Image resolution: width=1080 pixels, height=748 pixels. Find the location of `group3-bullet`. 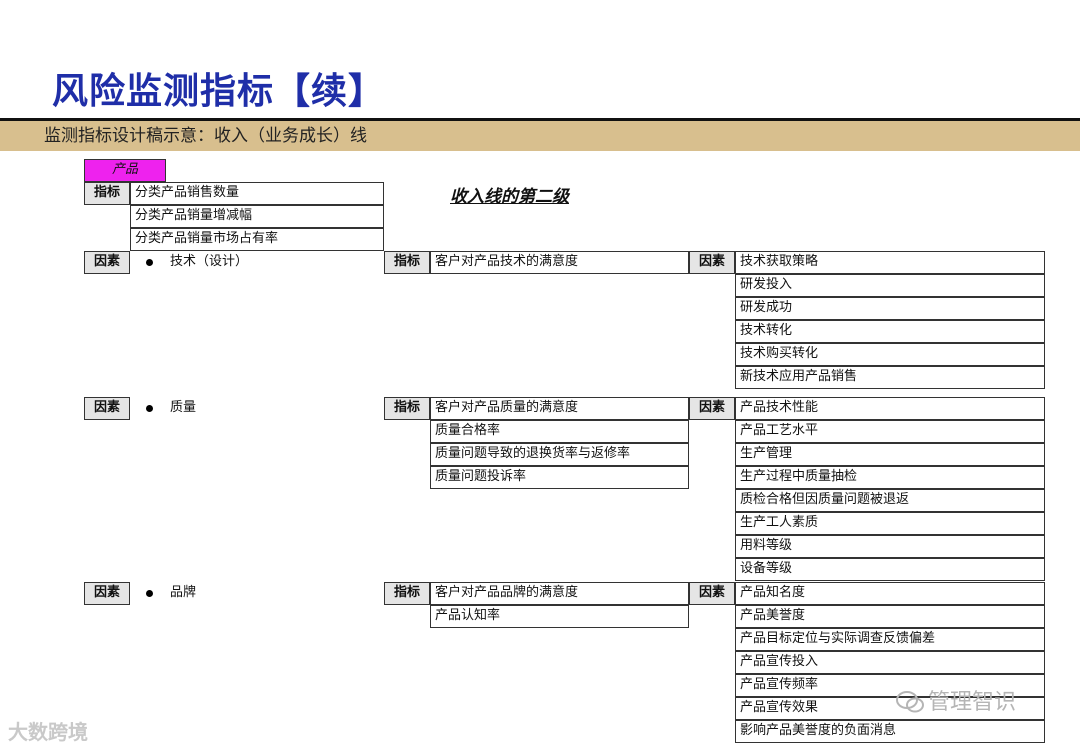

group3-bullet is located at coordinates (149, 593).